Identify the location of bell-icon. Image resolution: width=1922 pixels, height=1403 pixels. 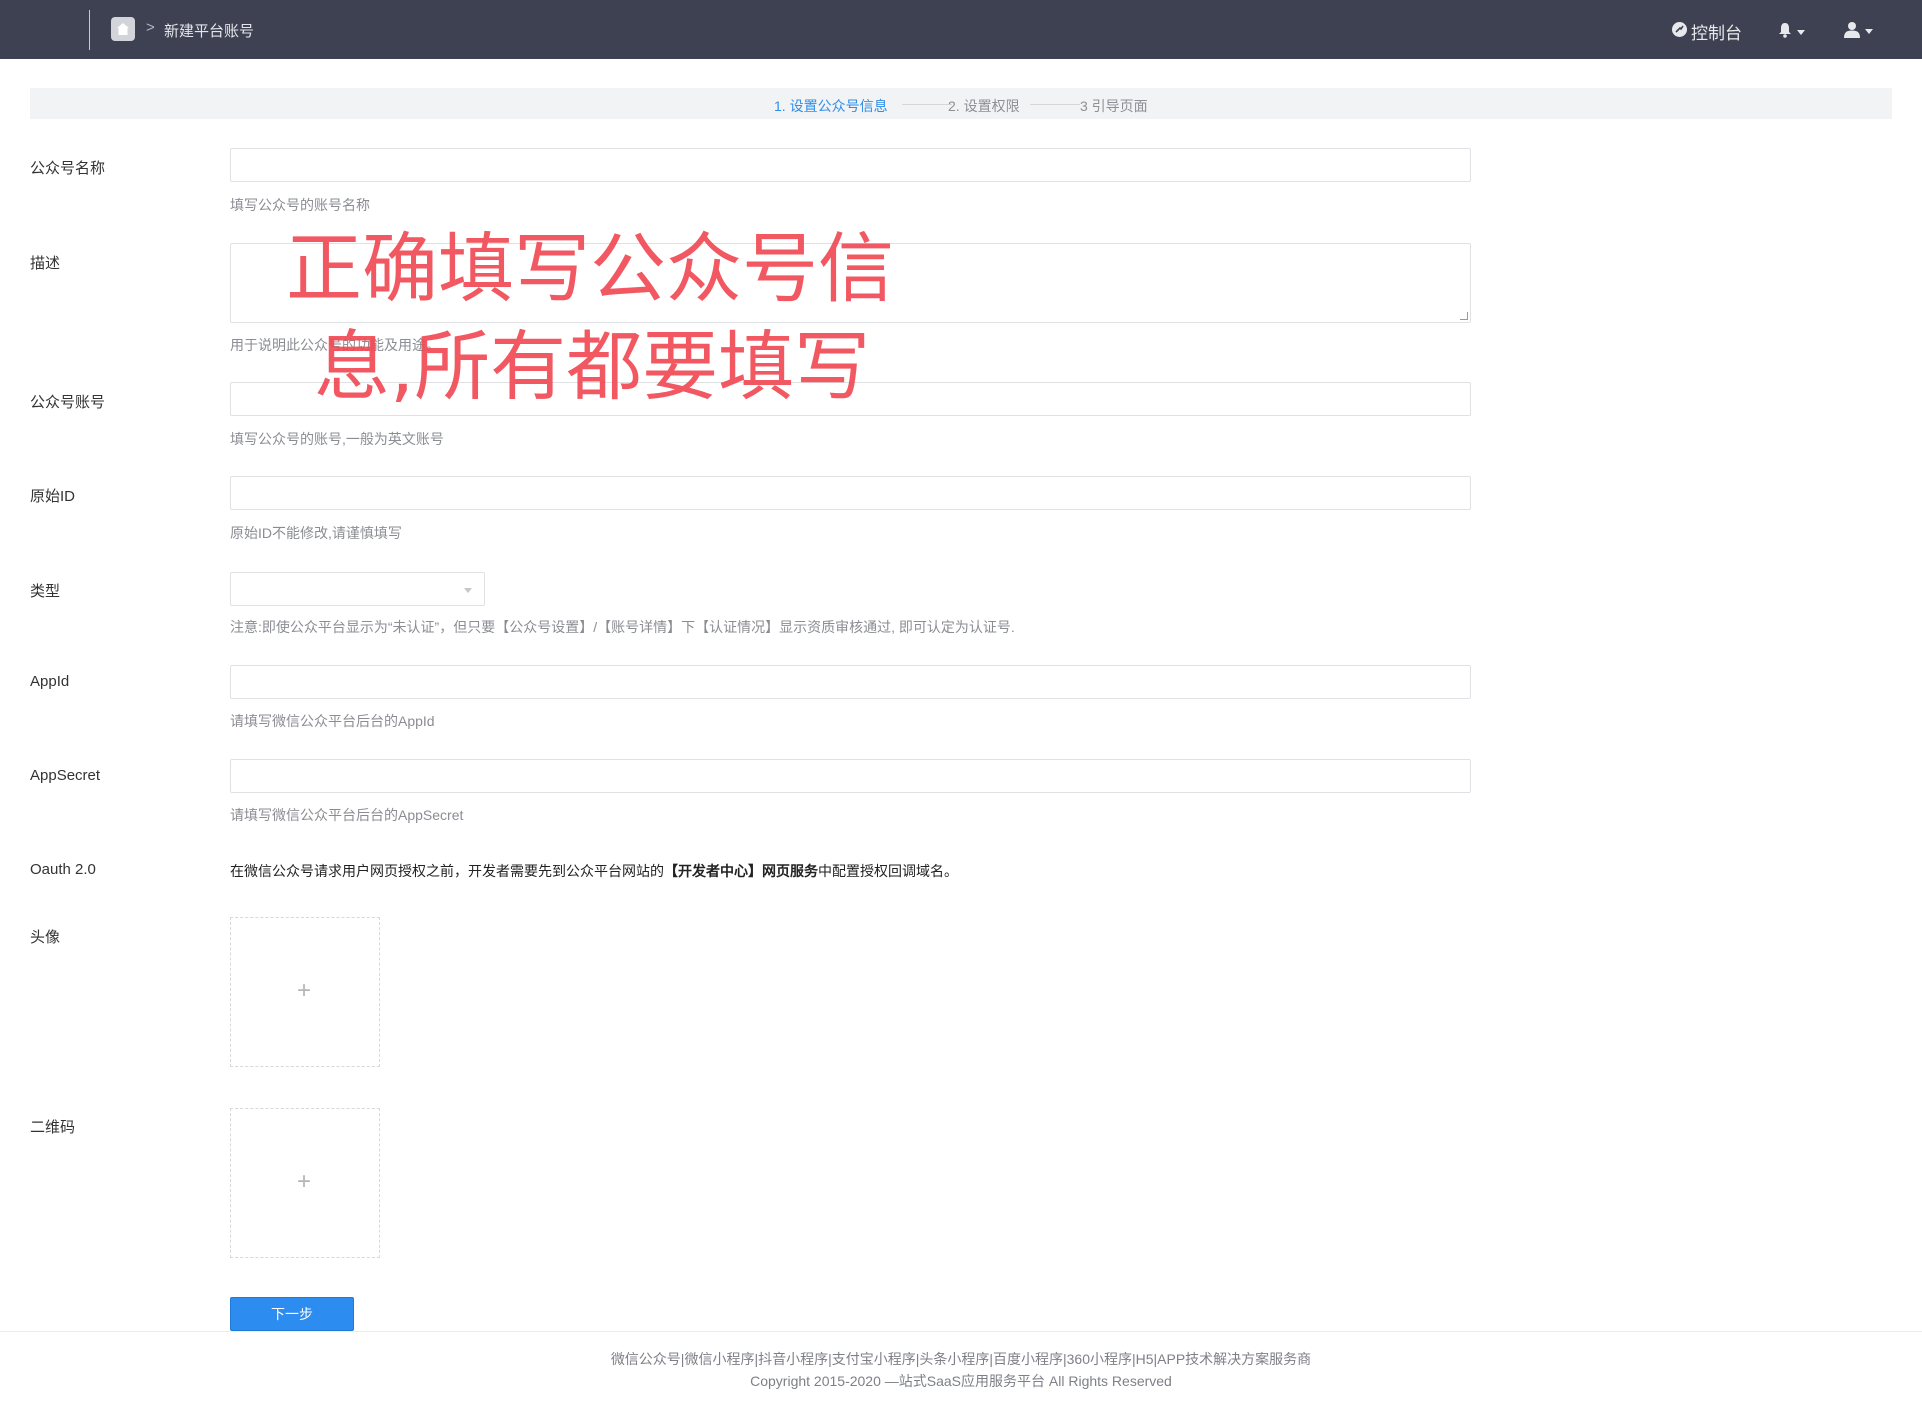
(1785, 32).